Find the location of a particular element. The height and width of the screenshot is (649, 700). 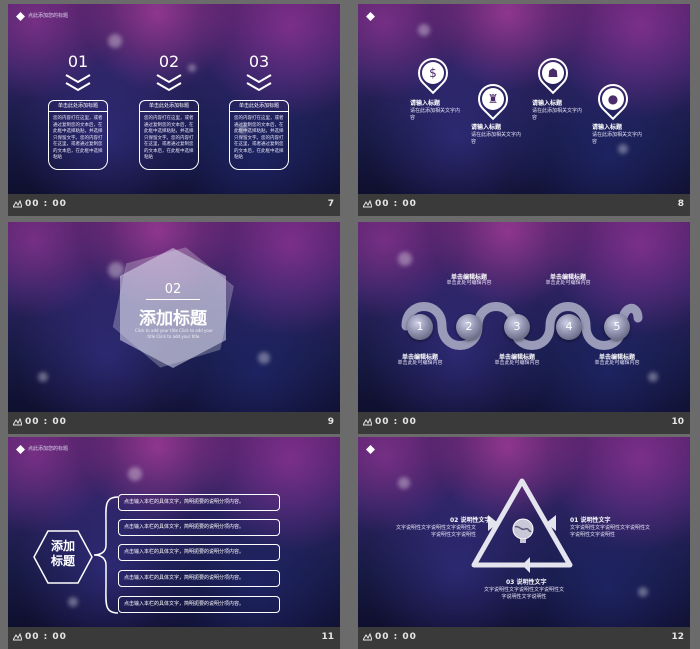

slide-number: 8 is located at coordinates (680, 204).